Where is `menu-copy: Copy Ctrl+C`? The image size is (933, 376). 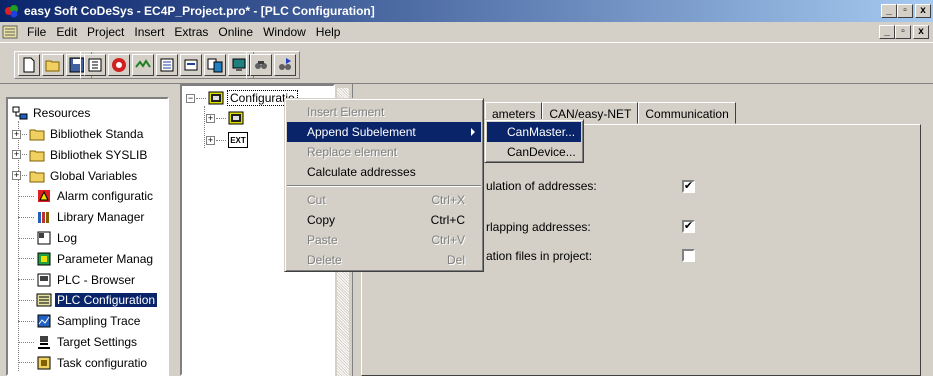 menu-copy: Copy Ctrl+C is located at coordinates (384, 220).